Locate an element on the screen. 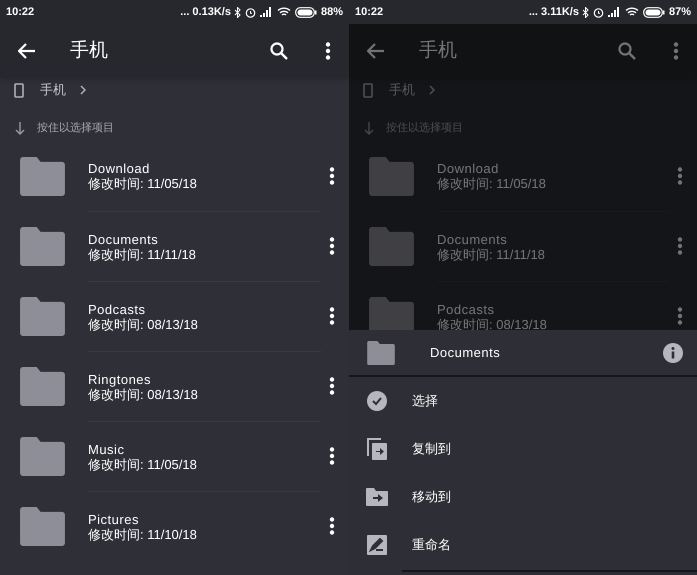 The width and height of the screenshot is (697, 575). menu-item: 重命名 is located at coordinates (523, 545).